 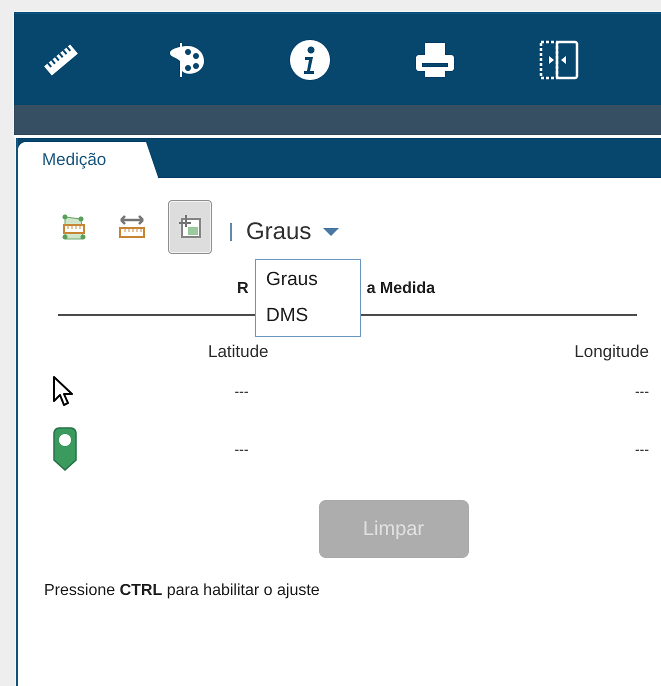 What do you see at coordinates (65, 449) in the screenshot?
I see `map-pin-icon` at bounding box center [65, 449].